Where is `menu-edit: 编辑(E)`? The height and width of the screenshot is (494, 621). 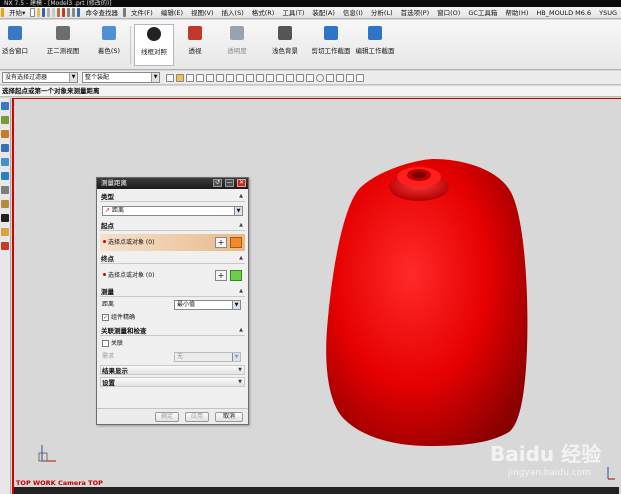
menu-edit: 编辑(E) is located at coordinates (172, 12).